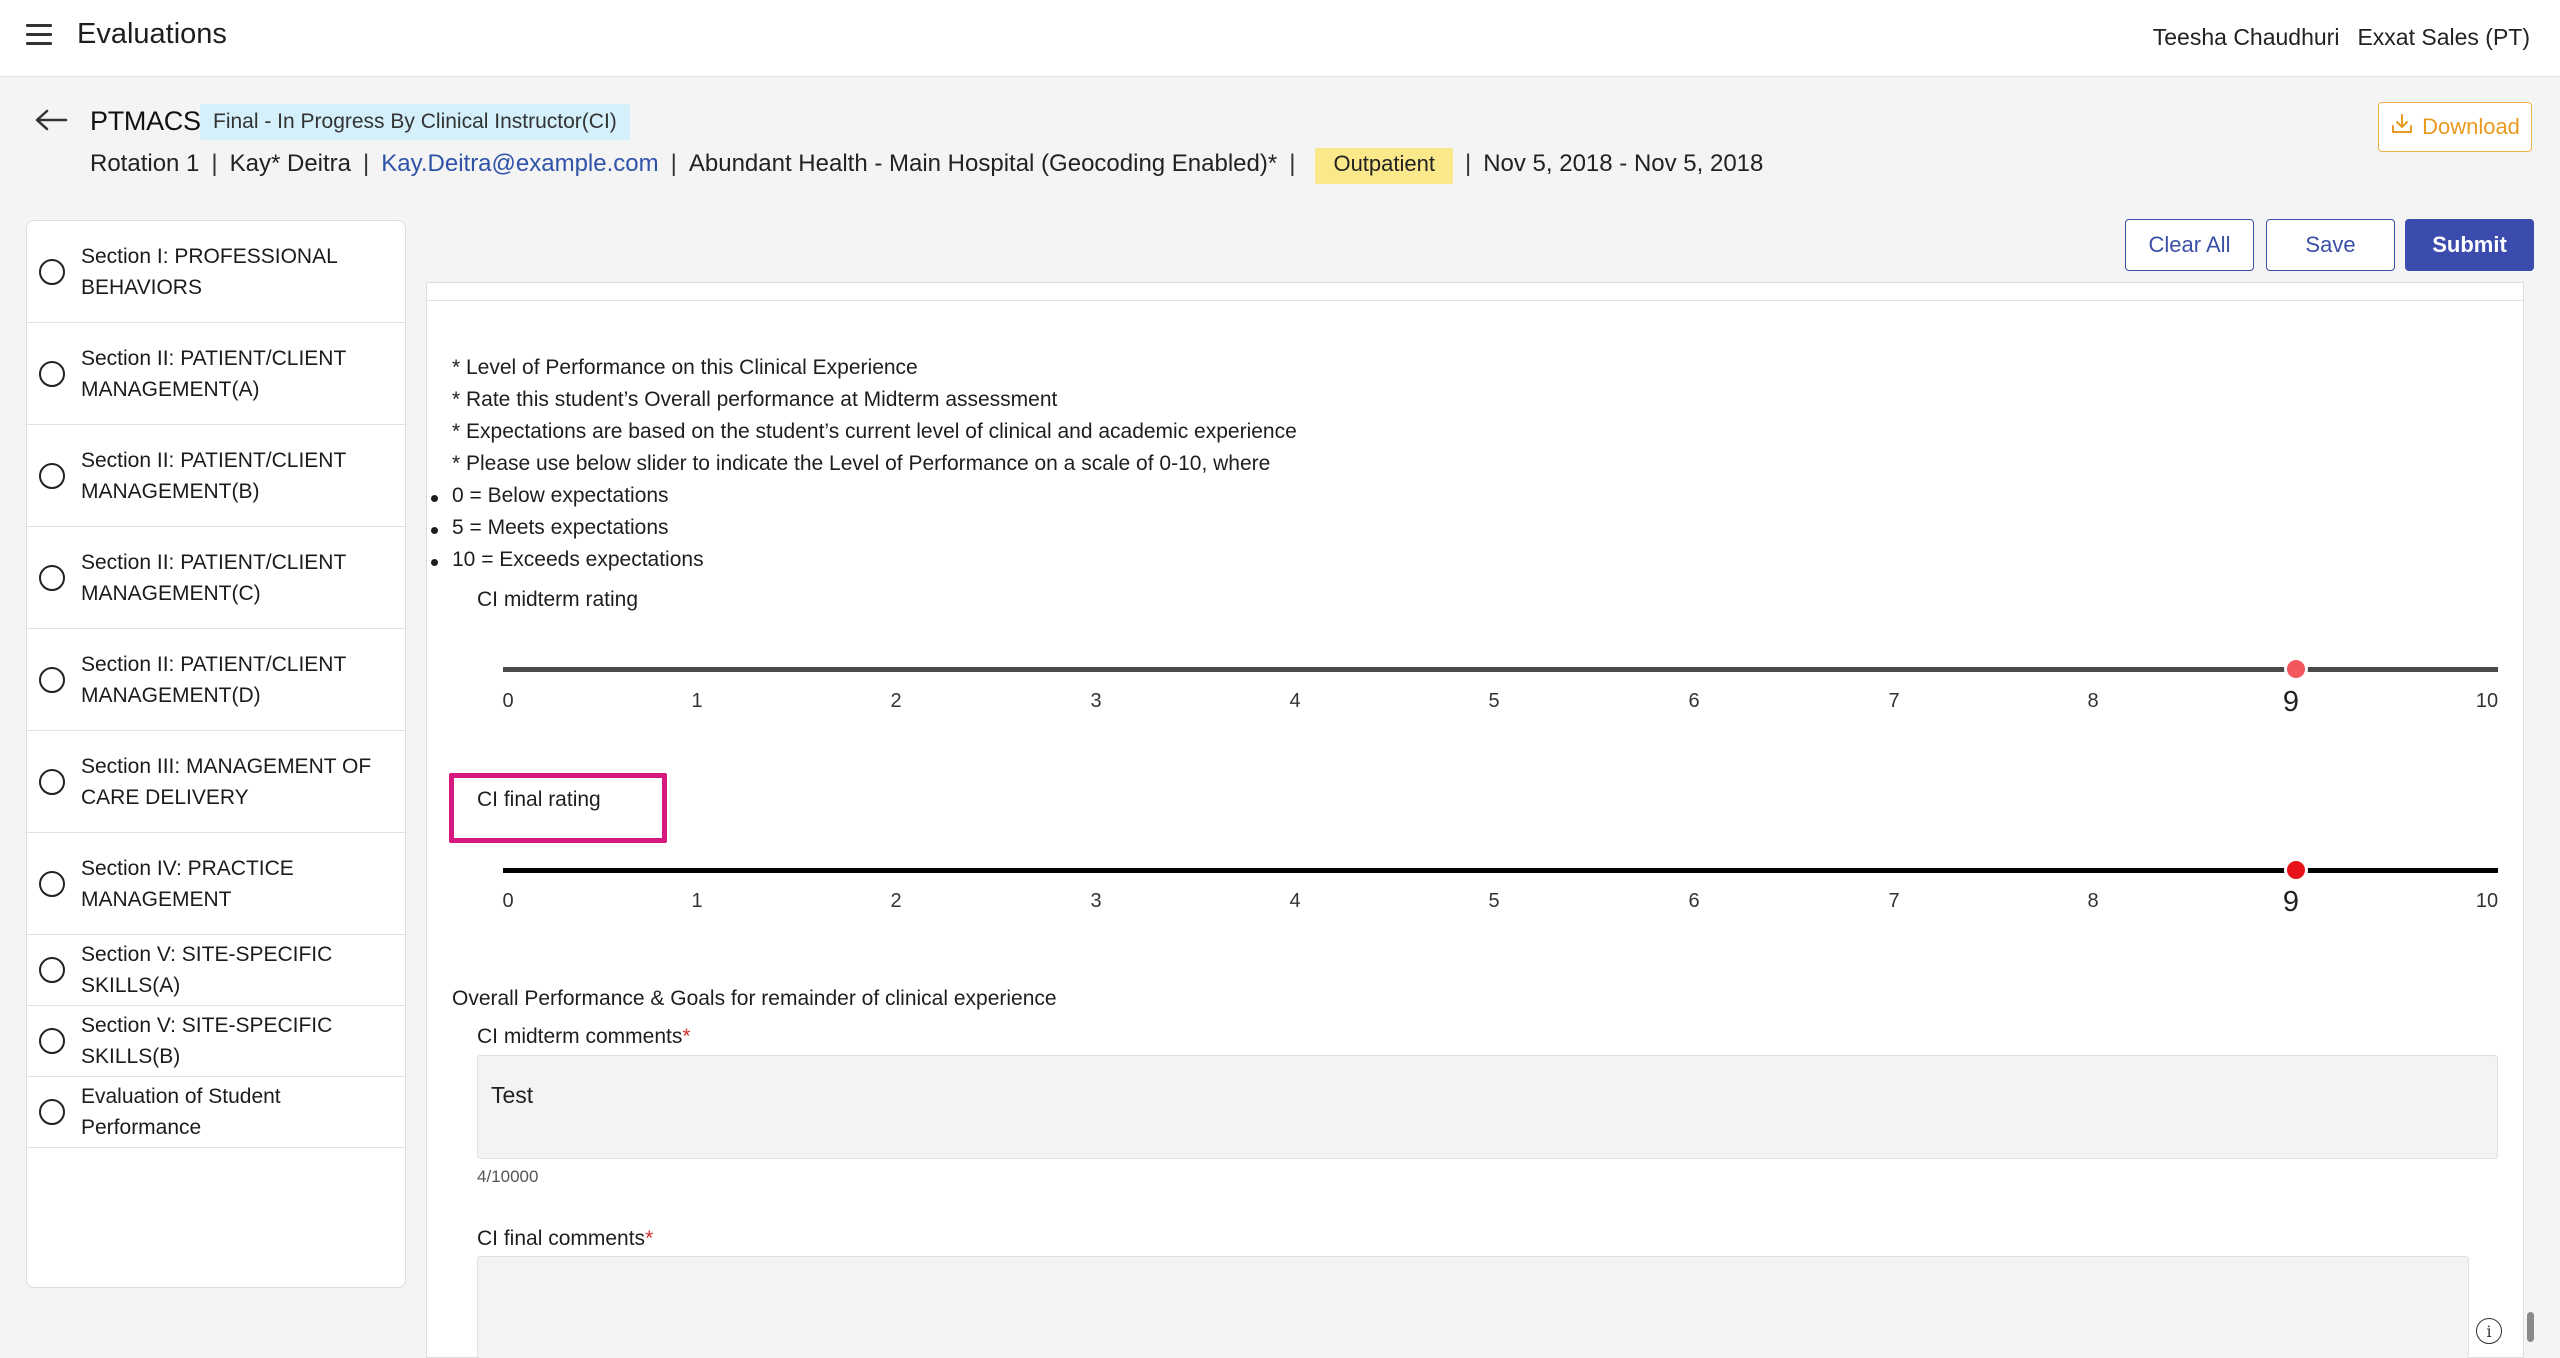 The image size is (2560, 1358). Describe the element at coordinates (1694, 701) in the screenshot. I see `midterm-slider-tick: 6` at that location.